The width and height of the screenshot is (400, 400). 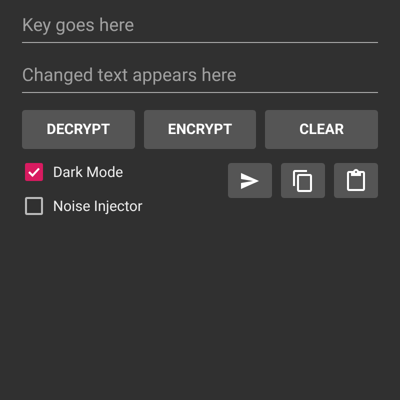 I want to click on copy-icon, so click(x=303, y=180).